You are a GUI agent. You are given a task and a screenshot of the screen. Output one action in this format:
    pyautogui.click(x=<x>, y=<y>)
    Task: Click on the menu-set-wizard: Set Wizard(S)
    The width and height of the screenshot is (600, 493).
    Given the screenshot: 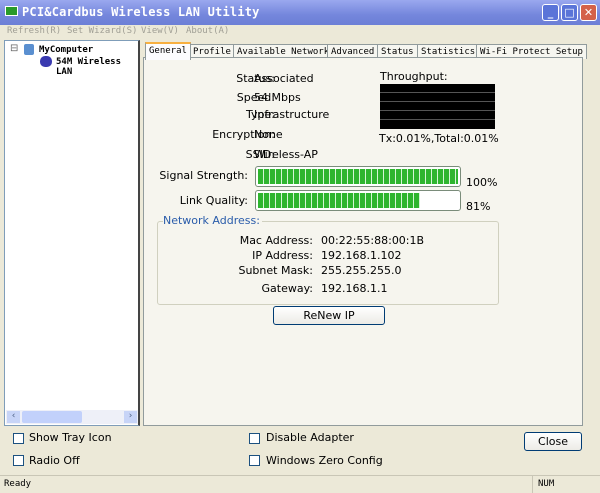 What is the action you would take?
    pyautogui.click(x=102, y=31)
    